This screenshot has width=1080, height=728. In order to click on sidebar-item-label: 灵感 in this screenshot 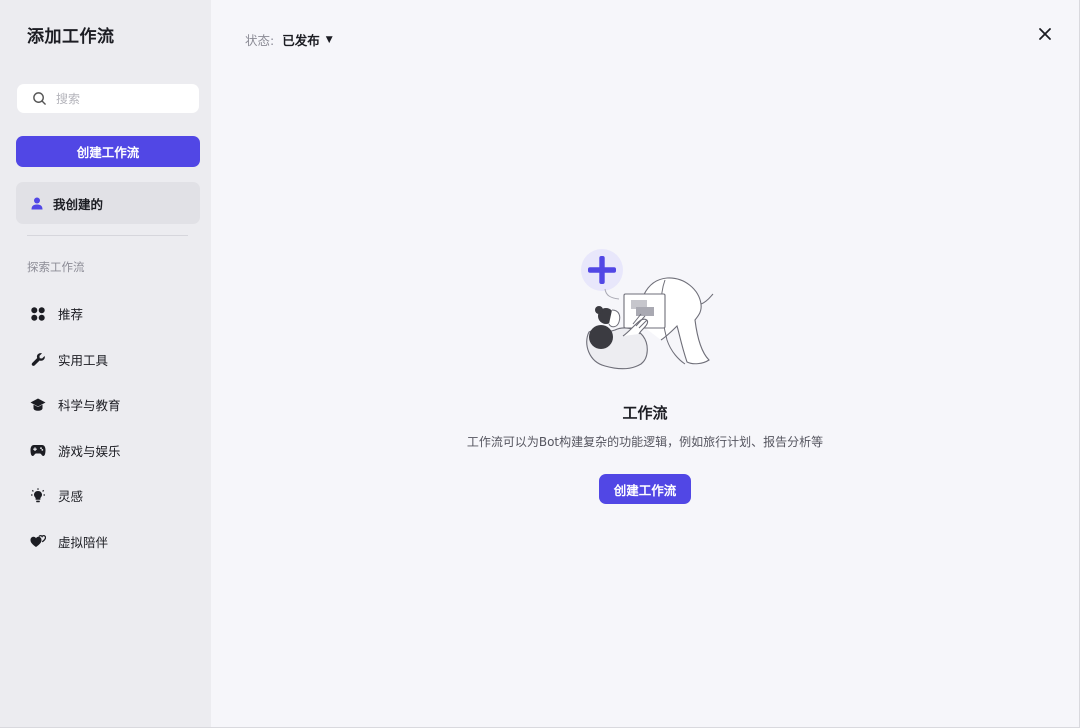, I will do `click(71, 496)`.